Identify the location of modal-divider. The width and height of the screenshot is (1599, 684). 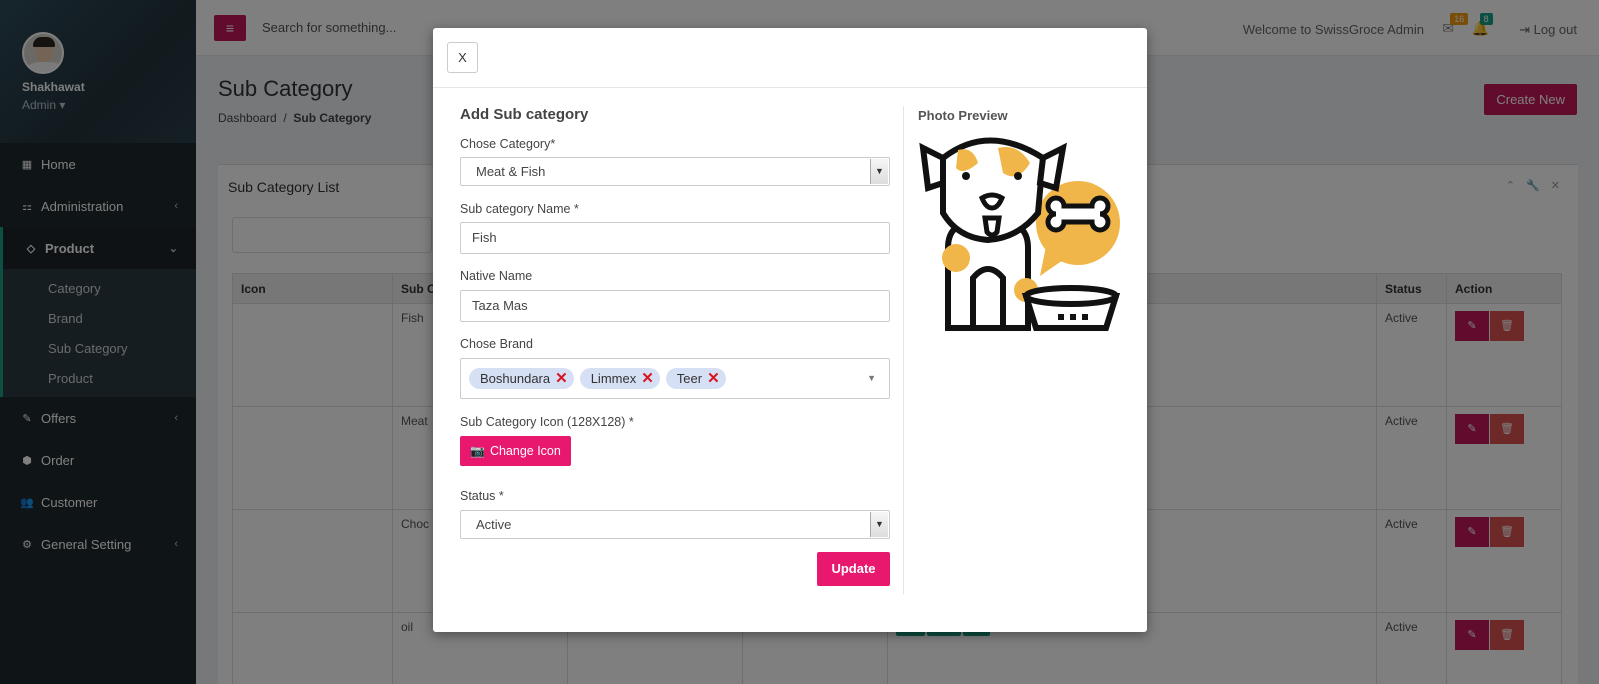
(903, 350).